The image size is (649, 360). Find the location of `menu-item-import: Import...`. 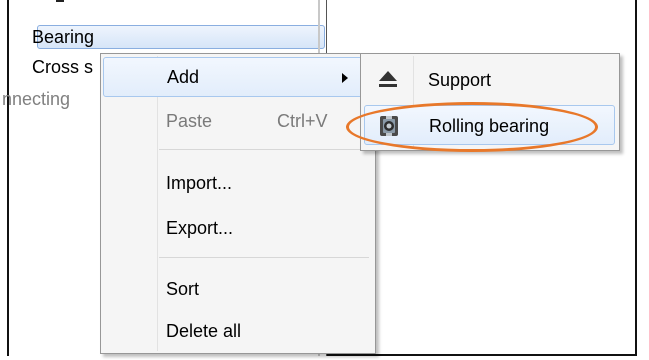

menu-item-import: Import... is located at coordinates (238, 184).